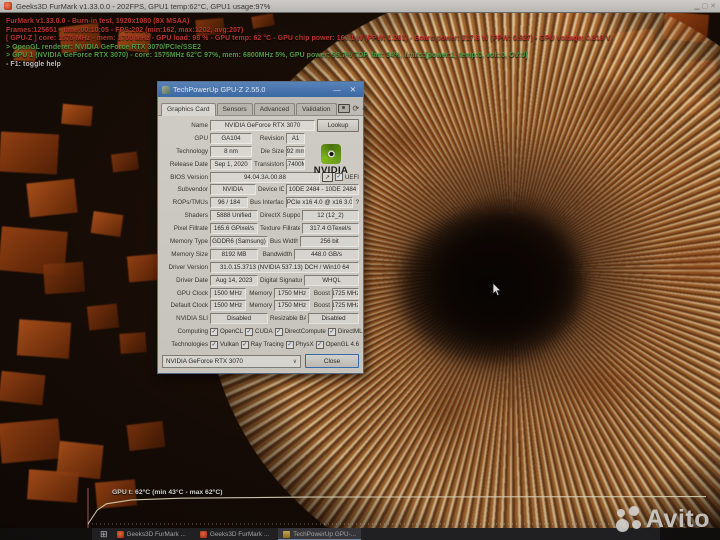  Describe the element at coordinates (267, 345) in the screenshot. I see `checkbox-label: Ray Tracing` at that location.